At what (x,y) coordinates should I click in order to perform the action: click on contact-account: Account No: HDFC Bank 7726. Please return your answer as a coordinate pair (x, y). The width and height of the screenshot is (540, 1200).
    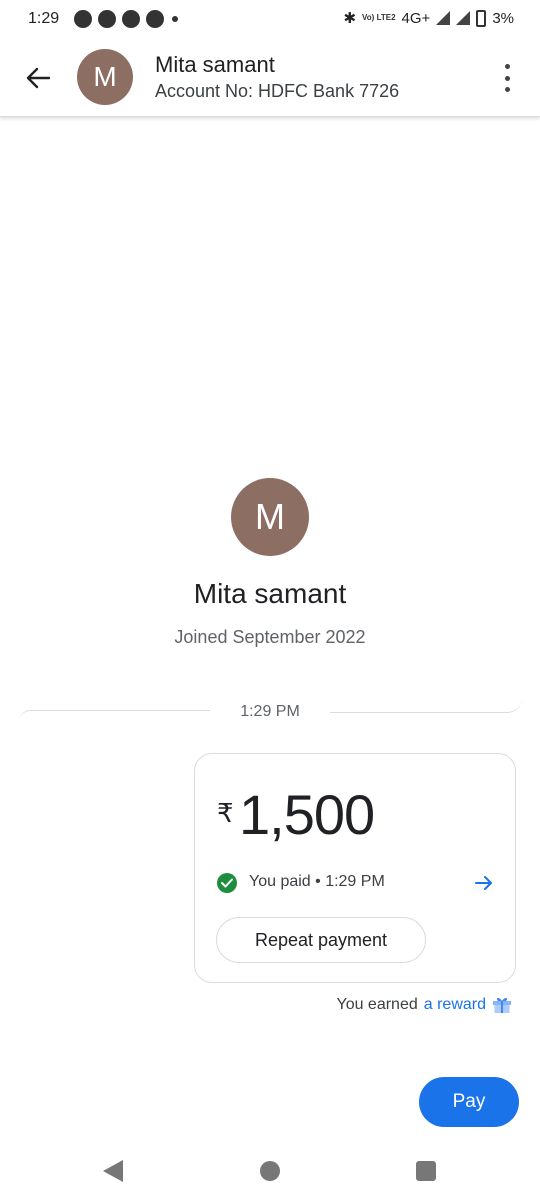
    Looking at the image, I should click on (277, 91).